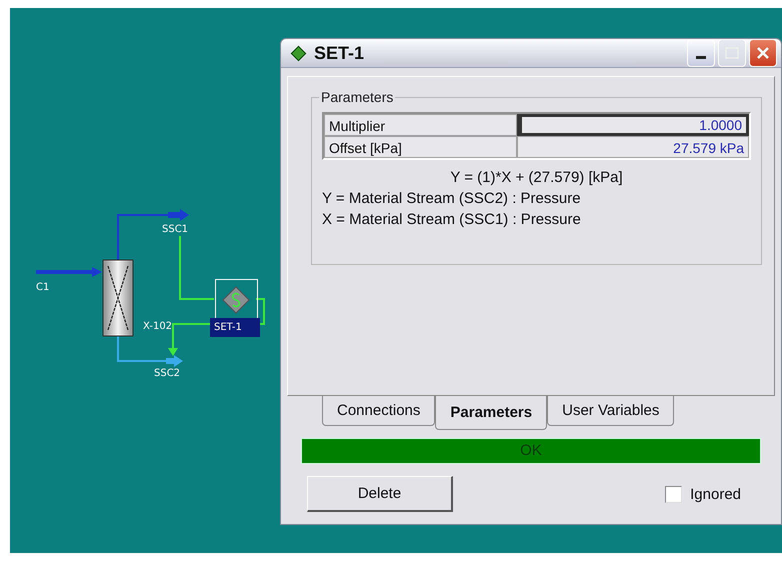  I want to click on window-title: SET-1, so click(340, 53).